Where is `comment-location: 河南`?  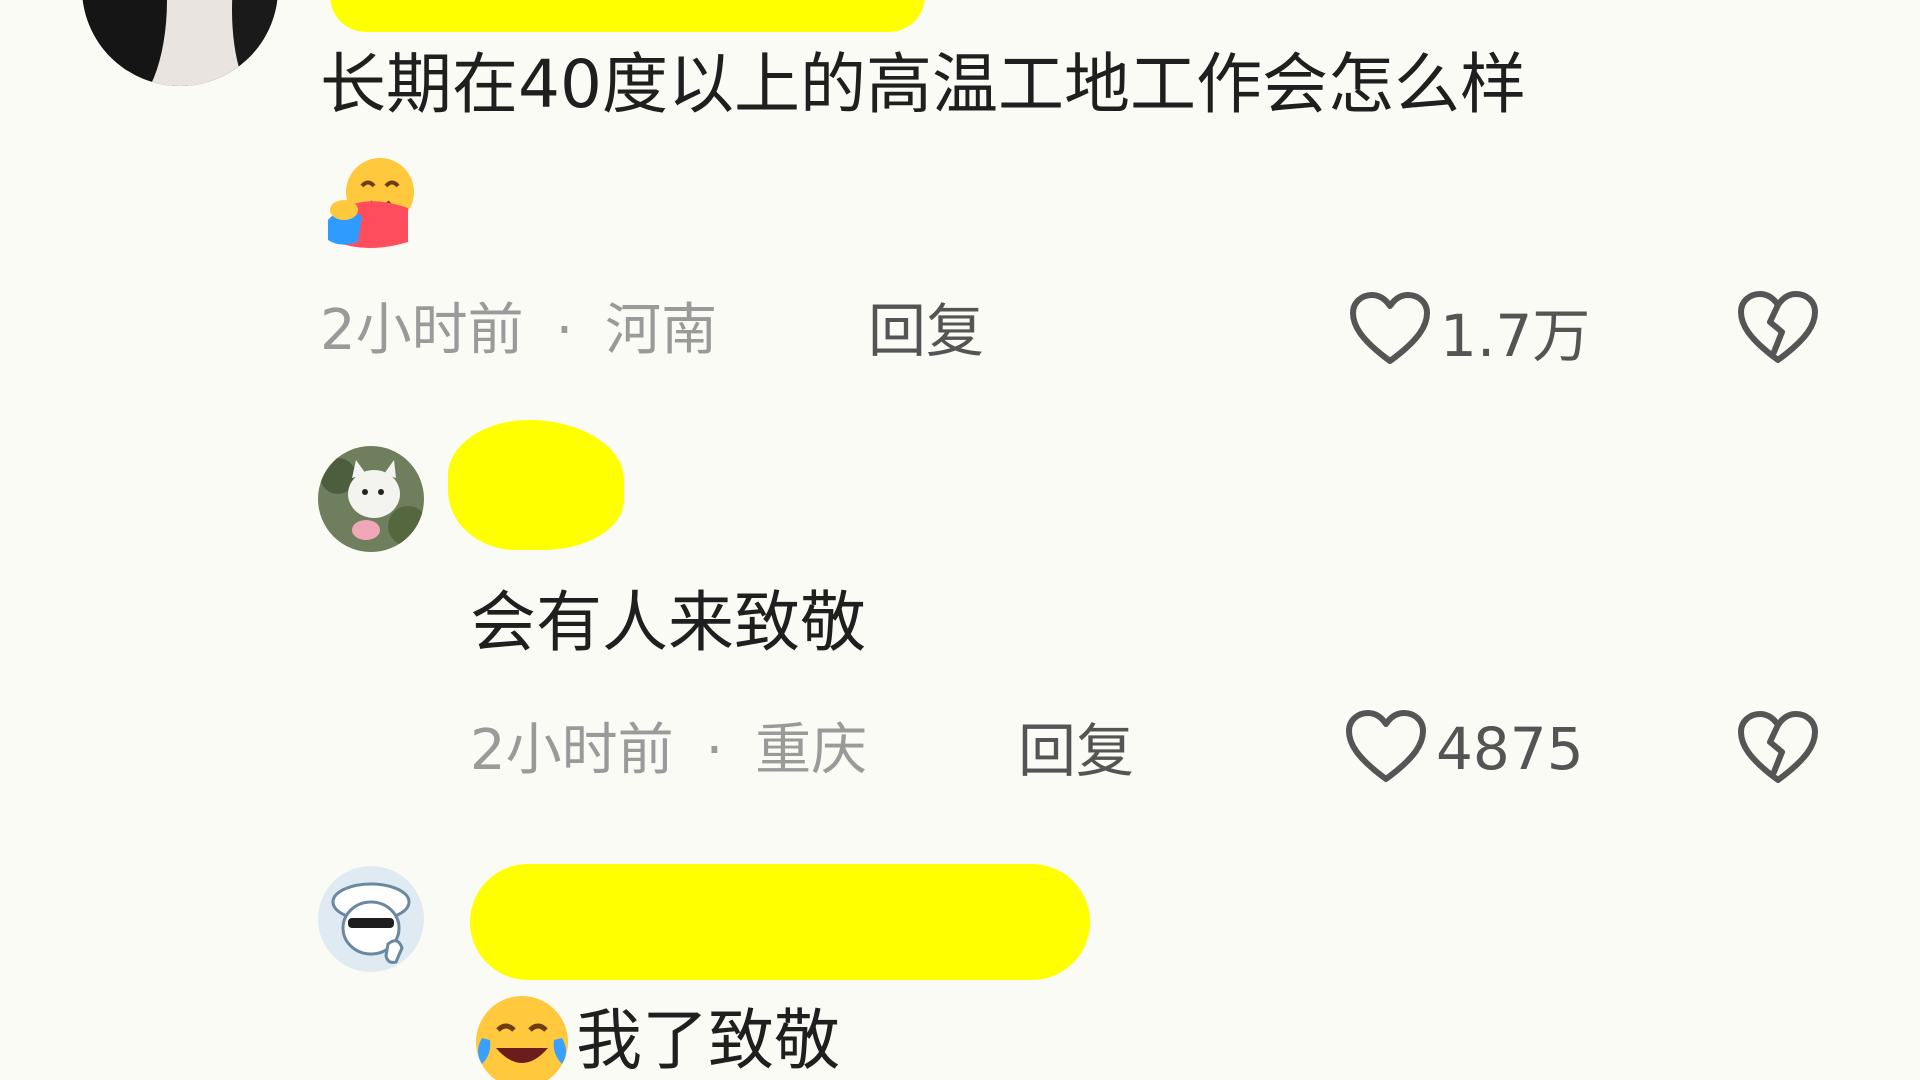
comment-location: 河南 is located at coordinates (661, 330).